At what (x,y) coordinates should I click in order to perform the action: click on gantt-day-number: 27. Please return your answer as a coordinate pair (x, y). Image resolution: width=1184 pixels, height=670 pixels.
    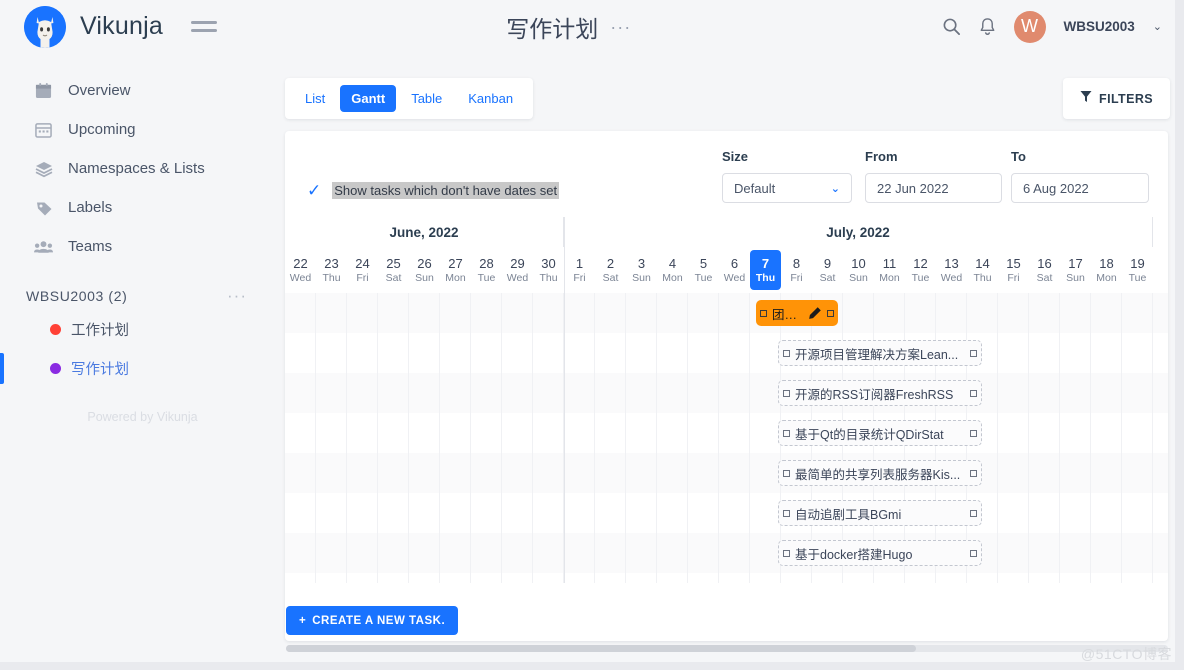
    Looking at the image, I should click on (455, 263).